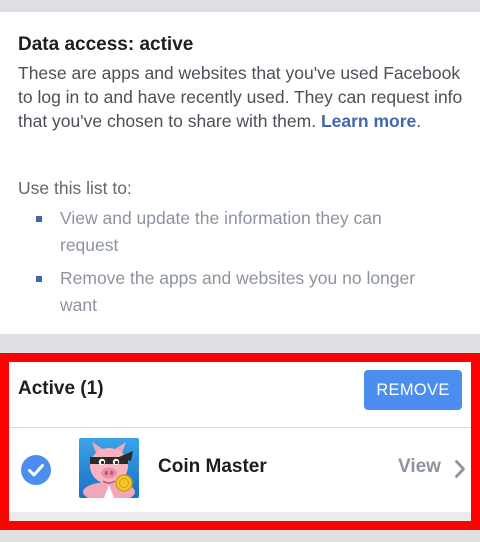 The image size is (480, 542). I want to click on active-apps-header: Active (1) REMOVE, so click(240, 394).